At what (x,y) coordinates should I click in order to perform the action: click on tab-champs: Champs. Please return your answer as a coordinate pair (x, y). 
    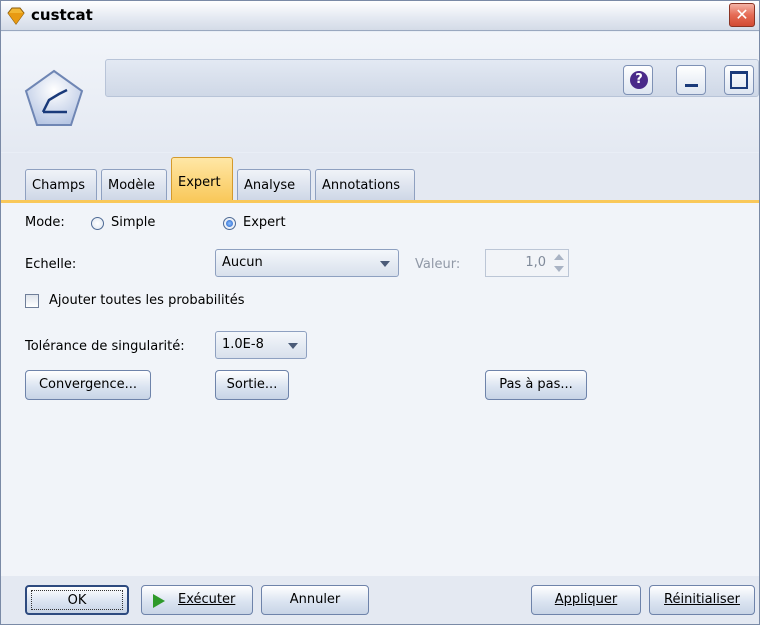
    Looking at the image, I should click on (61, 185).